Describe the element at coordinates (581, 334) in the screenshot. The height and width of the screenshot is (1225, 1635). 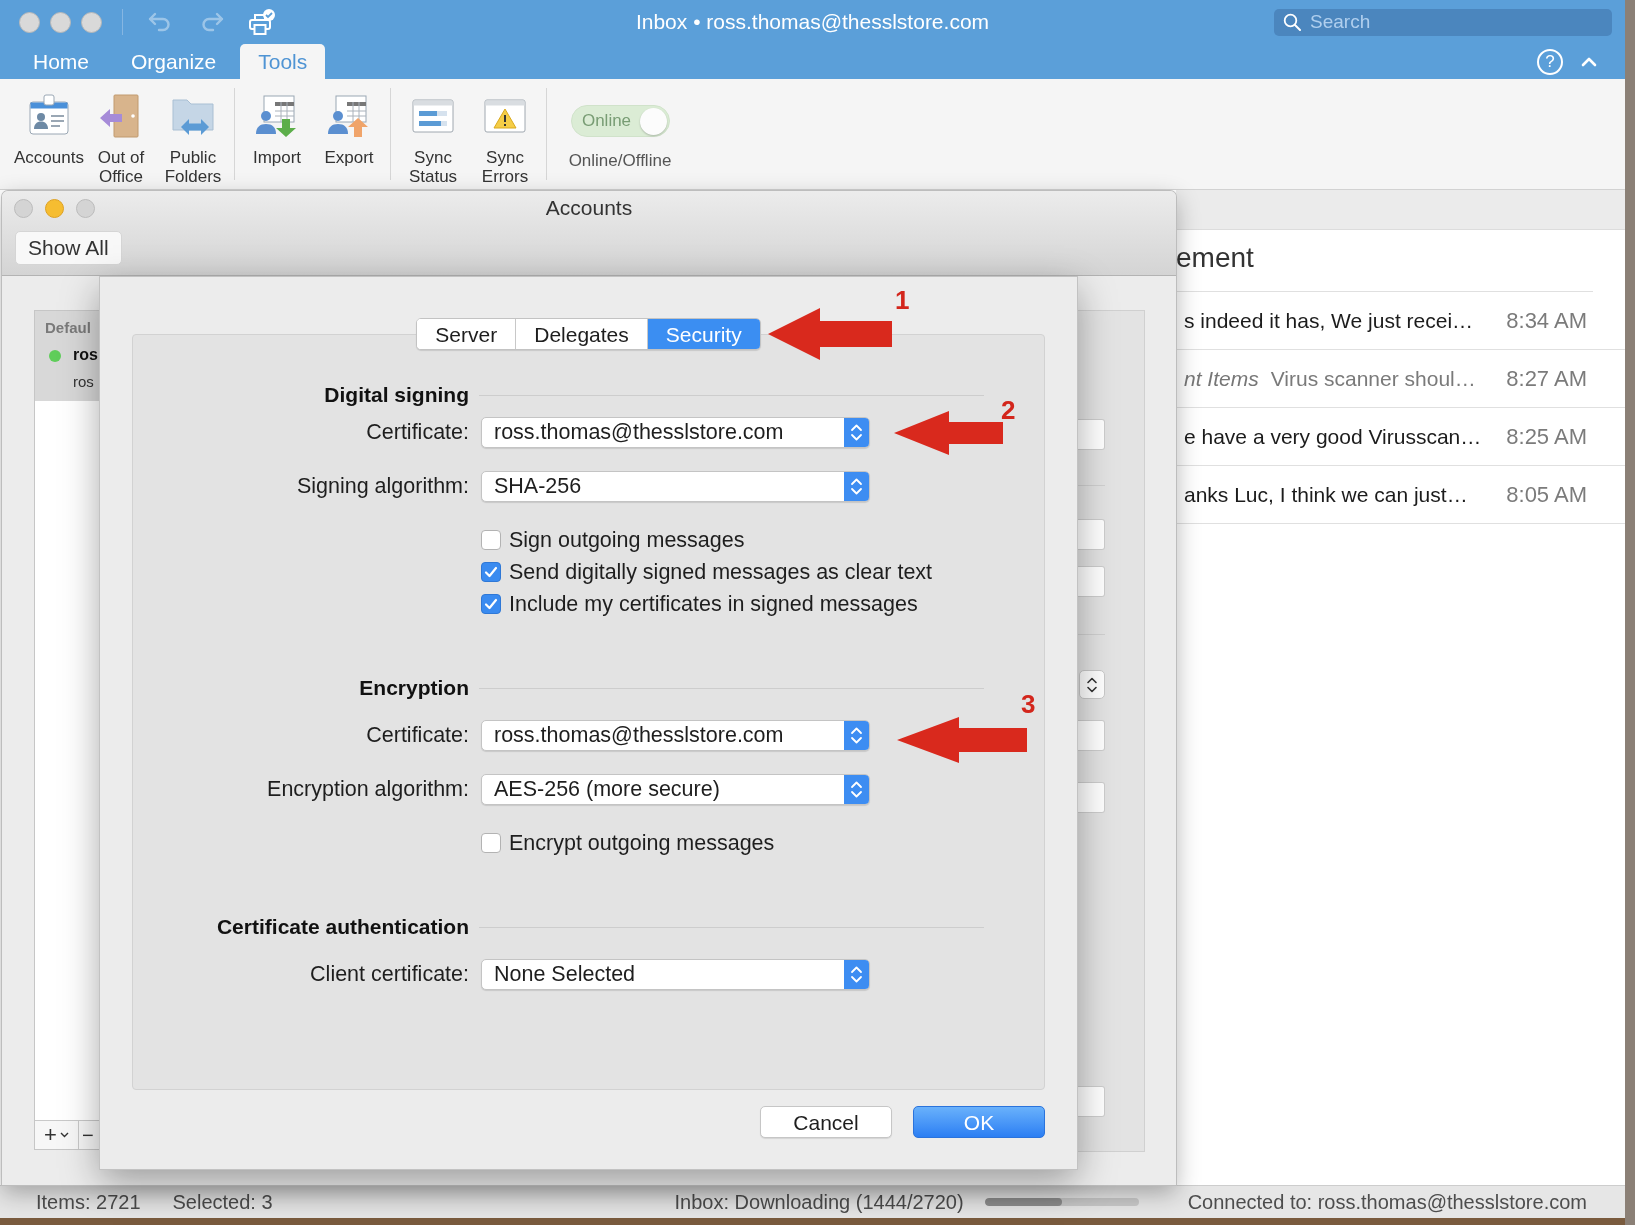
I see `tab: Delegates` at that location.